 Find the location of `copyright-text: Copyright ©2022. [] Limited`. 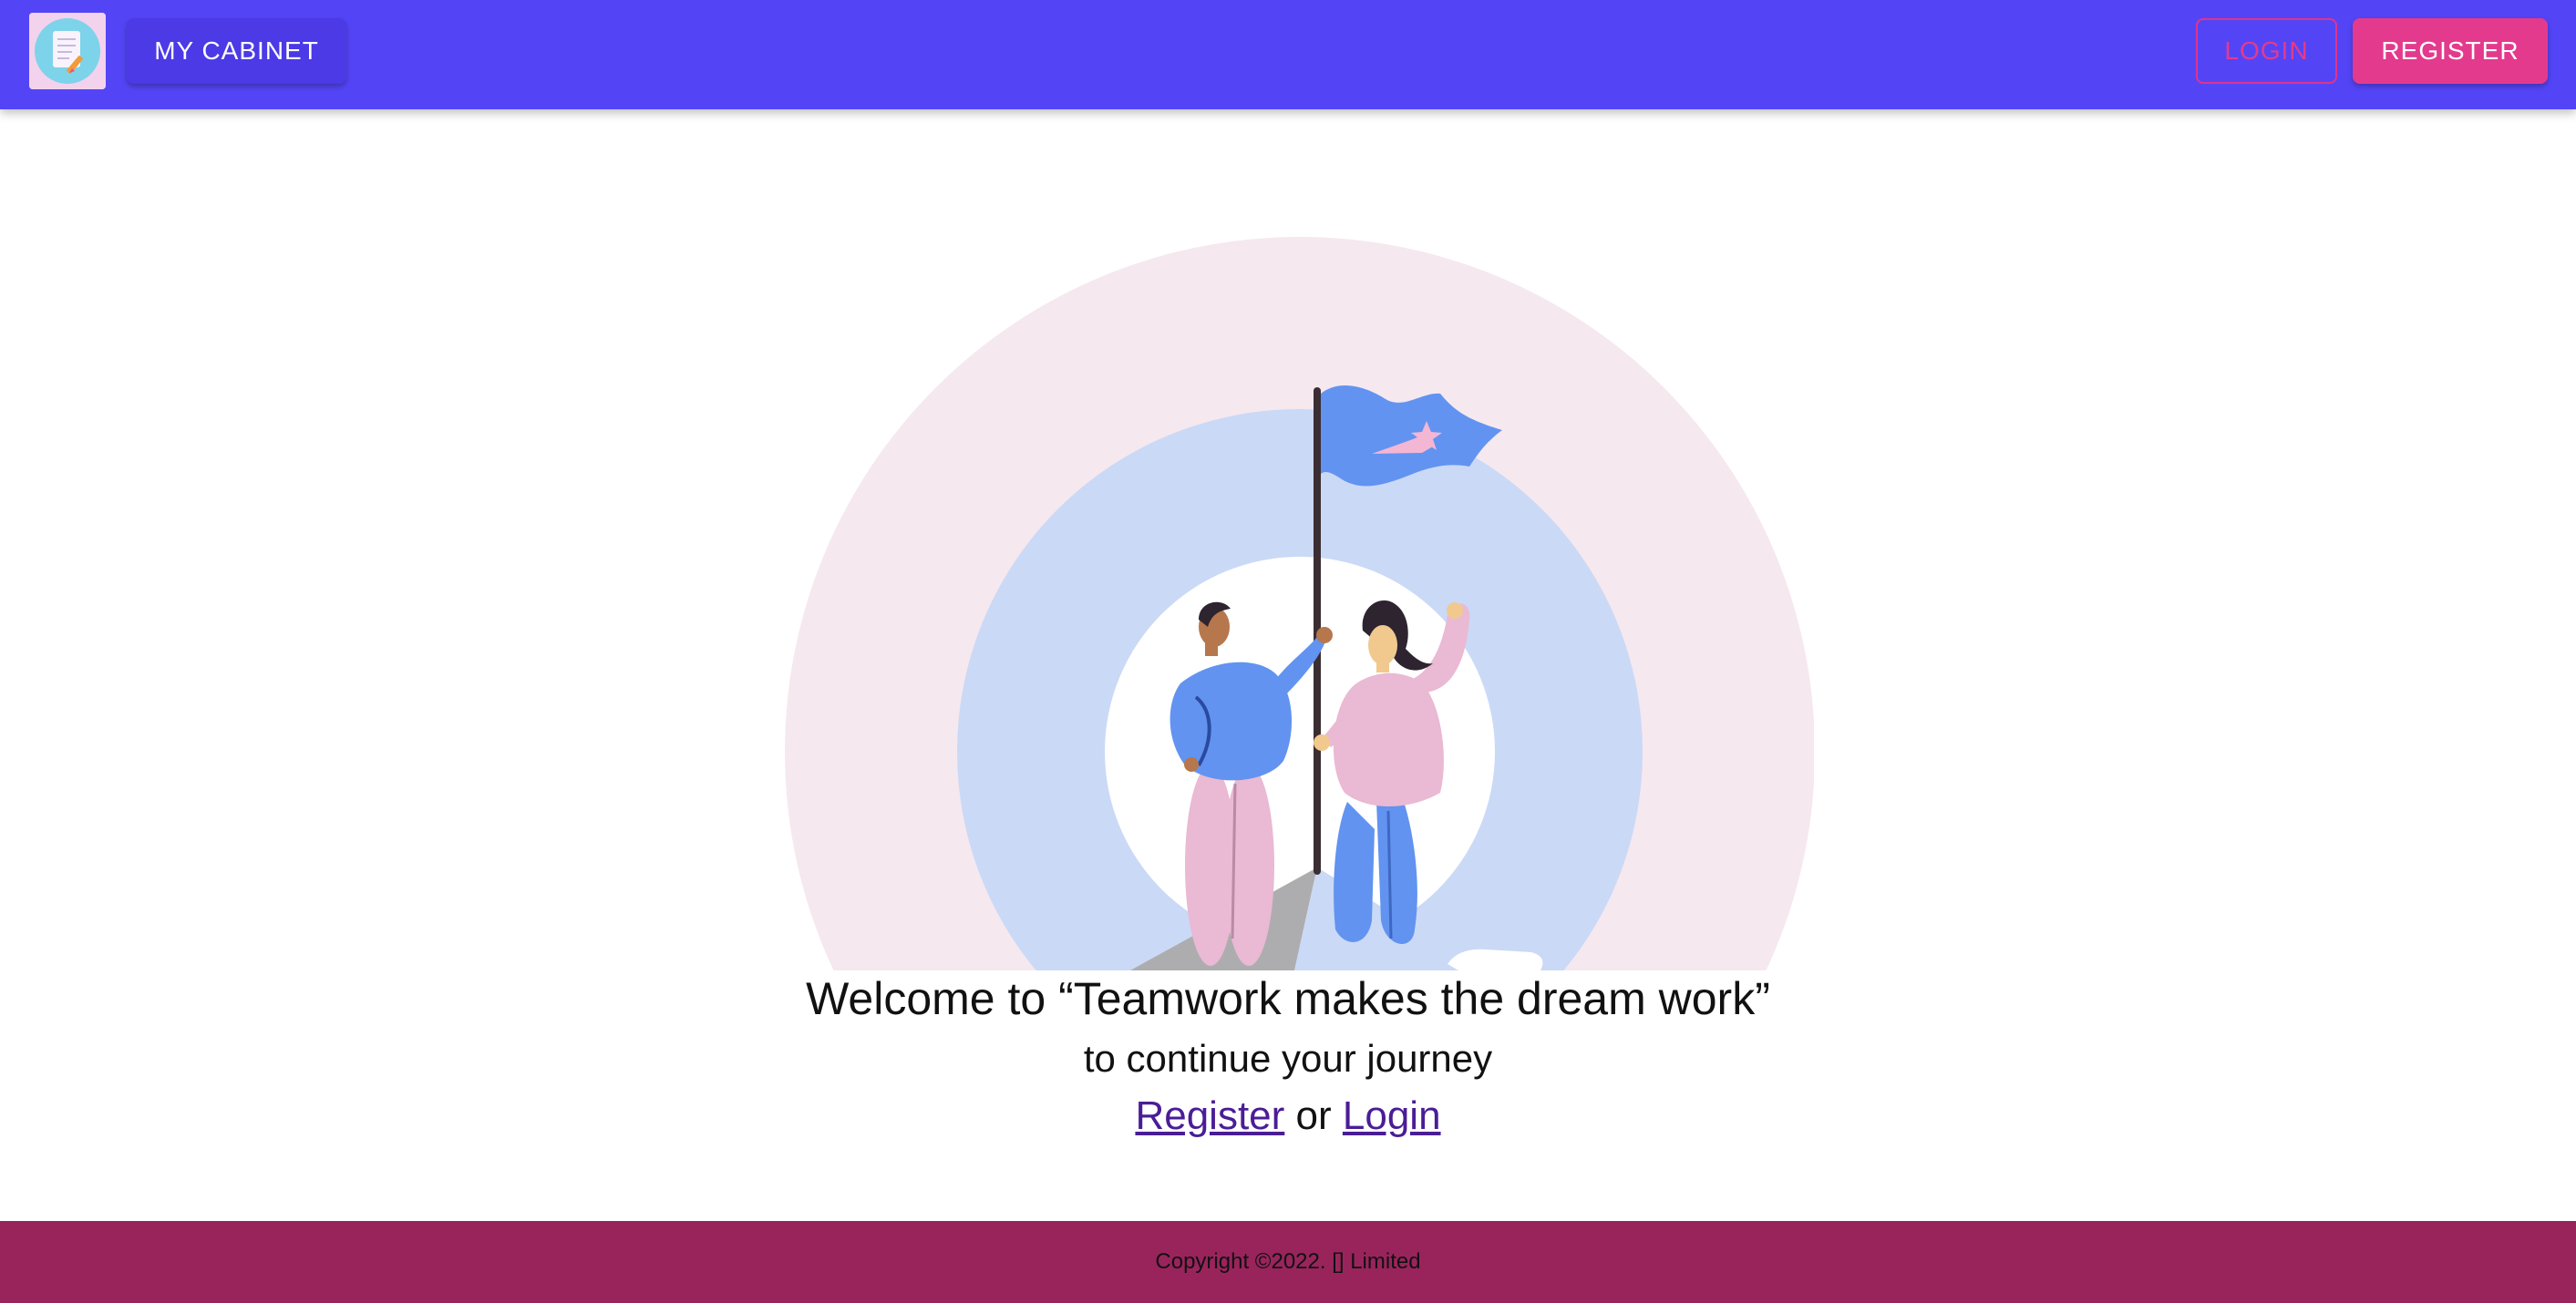

copyright-text: Copyright ©2022. [] Limited is located at coordinates (1288, 1261).